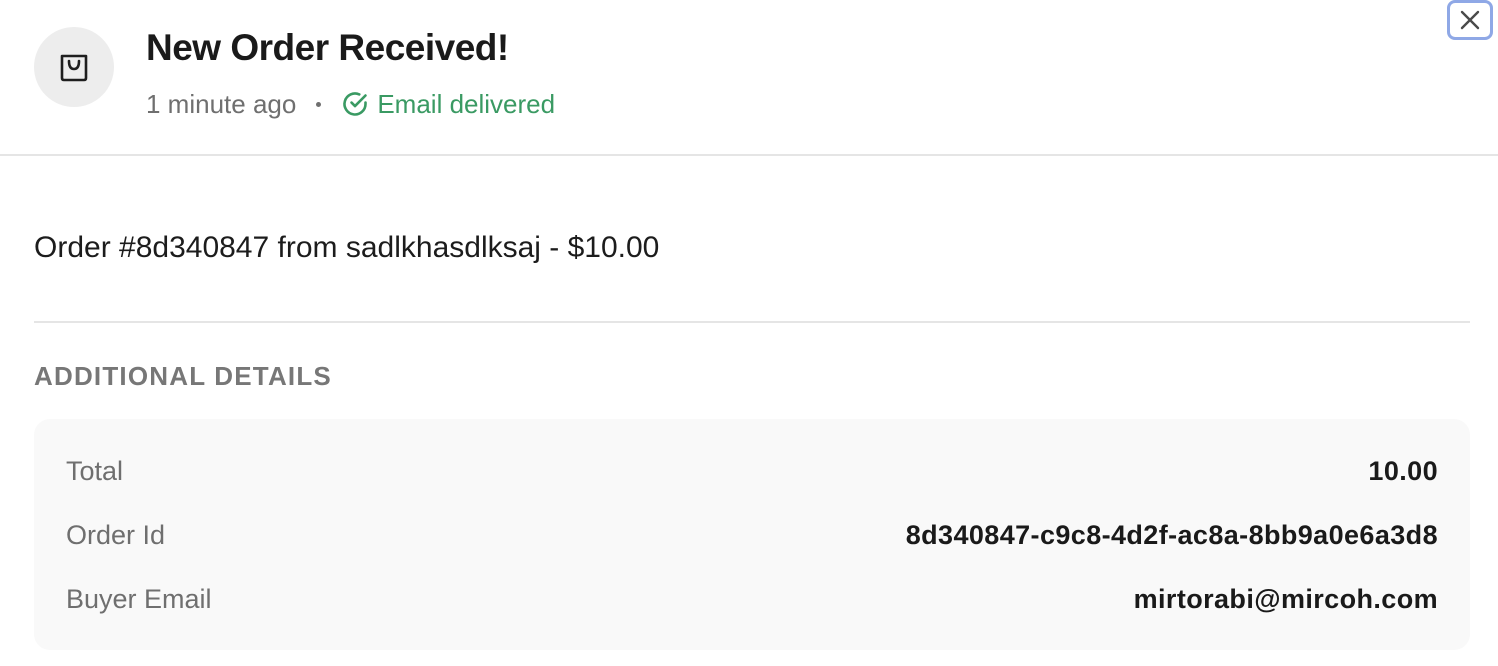 Image resolution: width=1498 pixels, height=666 pixels. I want to click on detail-value: 10.00, so click(1403, 470).